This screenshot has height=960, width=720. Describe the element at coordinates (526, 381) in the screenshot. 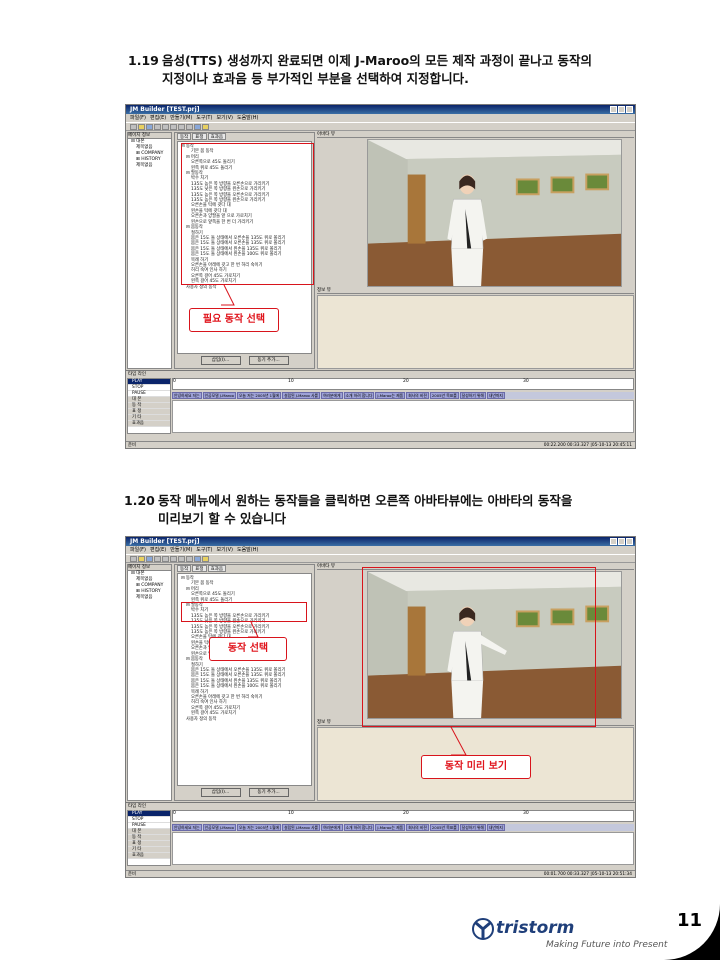

I see `ruler-tick: 30` at that location.